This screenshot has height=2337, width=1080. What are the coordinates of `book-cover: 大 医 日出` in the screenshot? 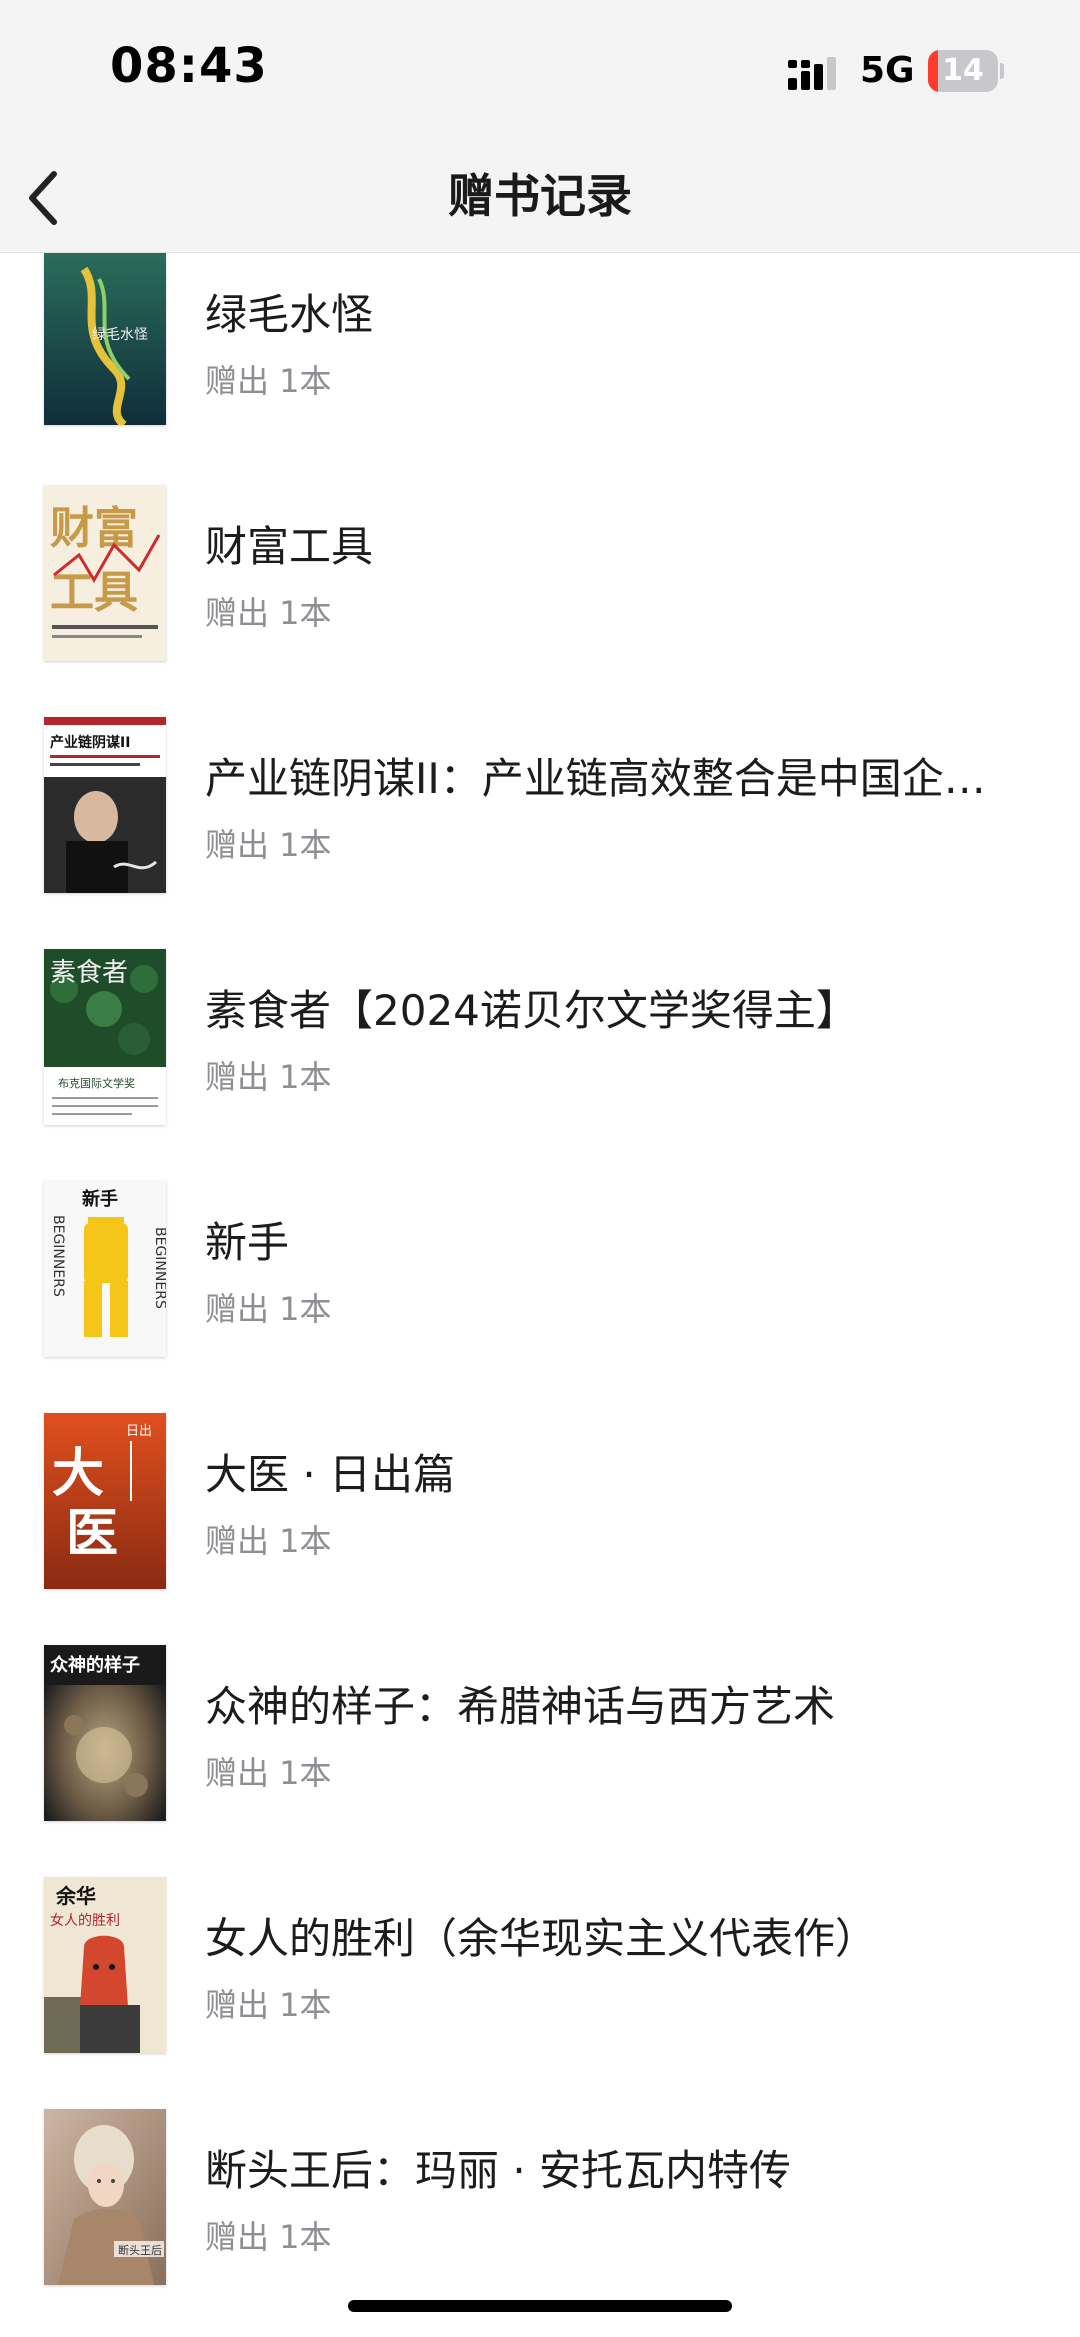 It's located at (105, 1501).